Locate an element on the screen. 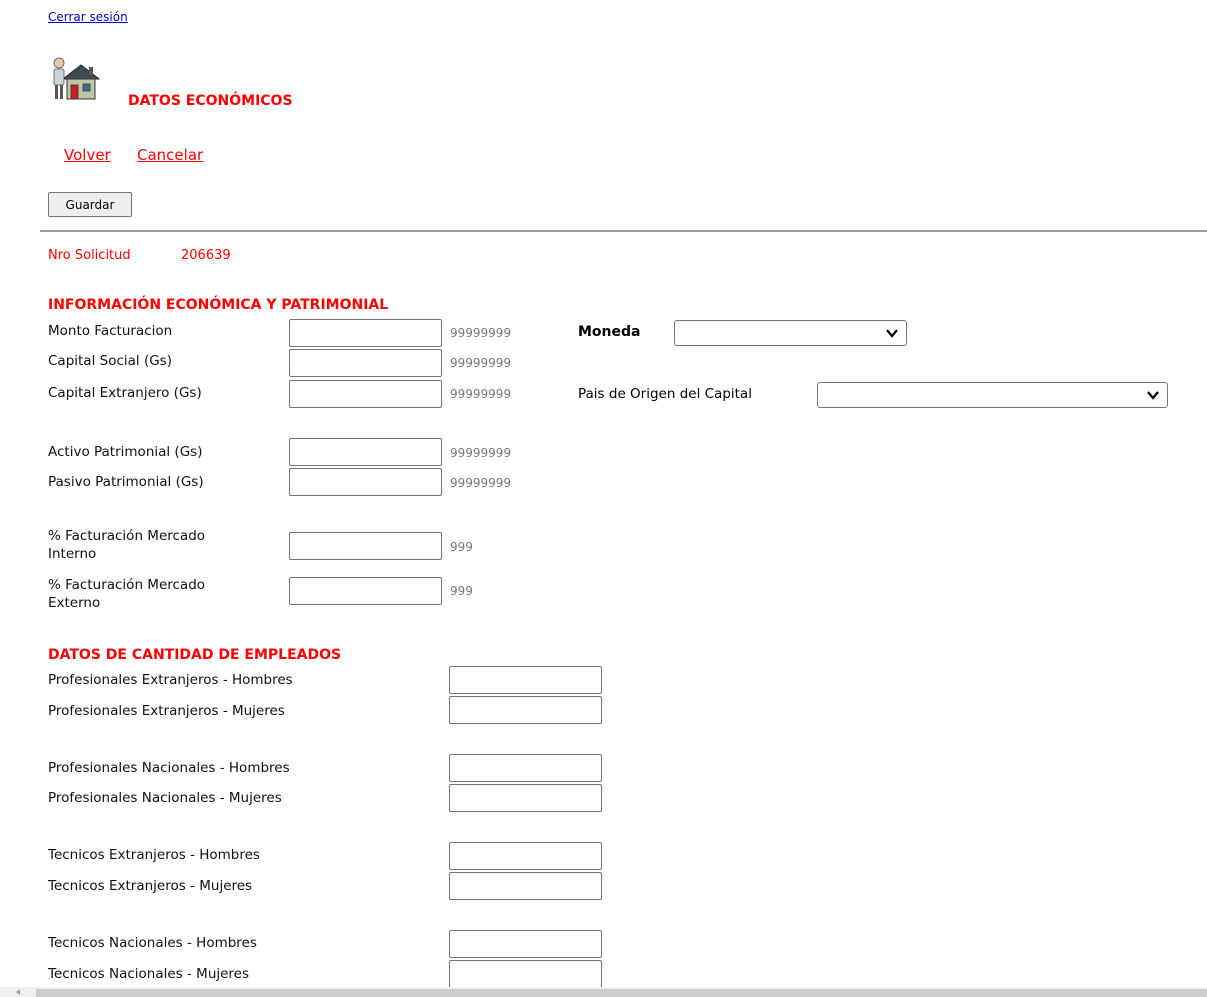 The width and height of the screenshot is (1207, 997). request-number-value: 206639 is located at coordinates (206, 255).